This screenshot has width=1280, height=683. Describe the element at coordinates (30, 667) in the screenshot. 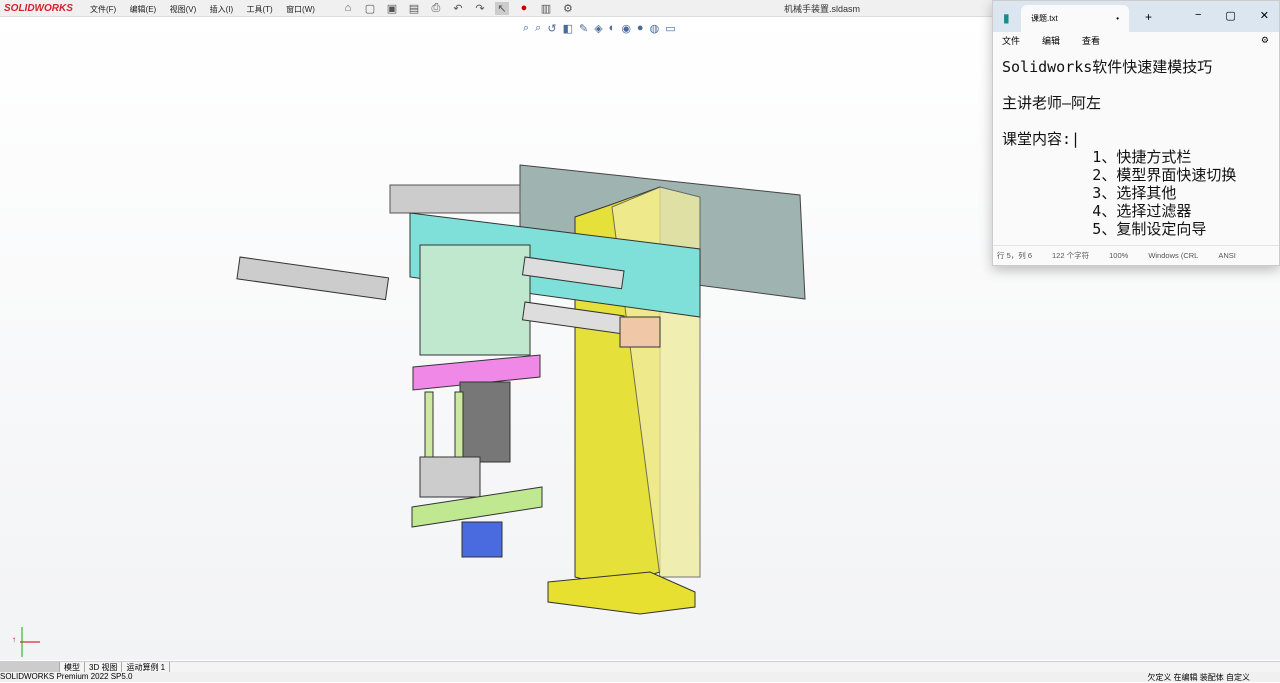

I see `tab-scroll-controls` at that location.